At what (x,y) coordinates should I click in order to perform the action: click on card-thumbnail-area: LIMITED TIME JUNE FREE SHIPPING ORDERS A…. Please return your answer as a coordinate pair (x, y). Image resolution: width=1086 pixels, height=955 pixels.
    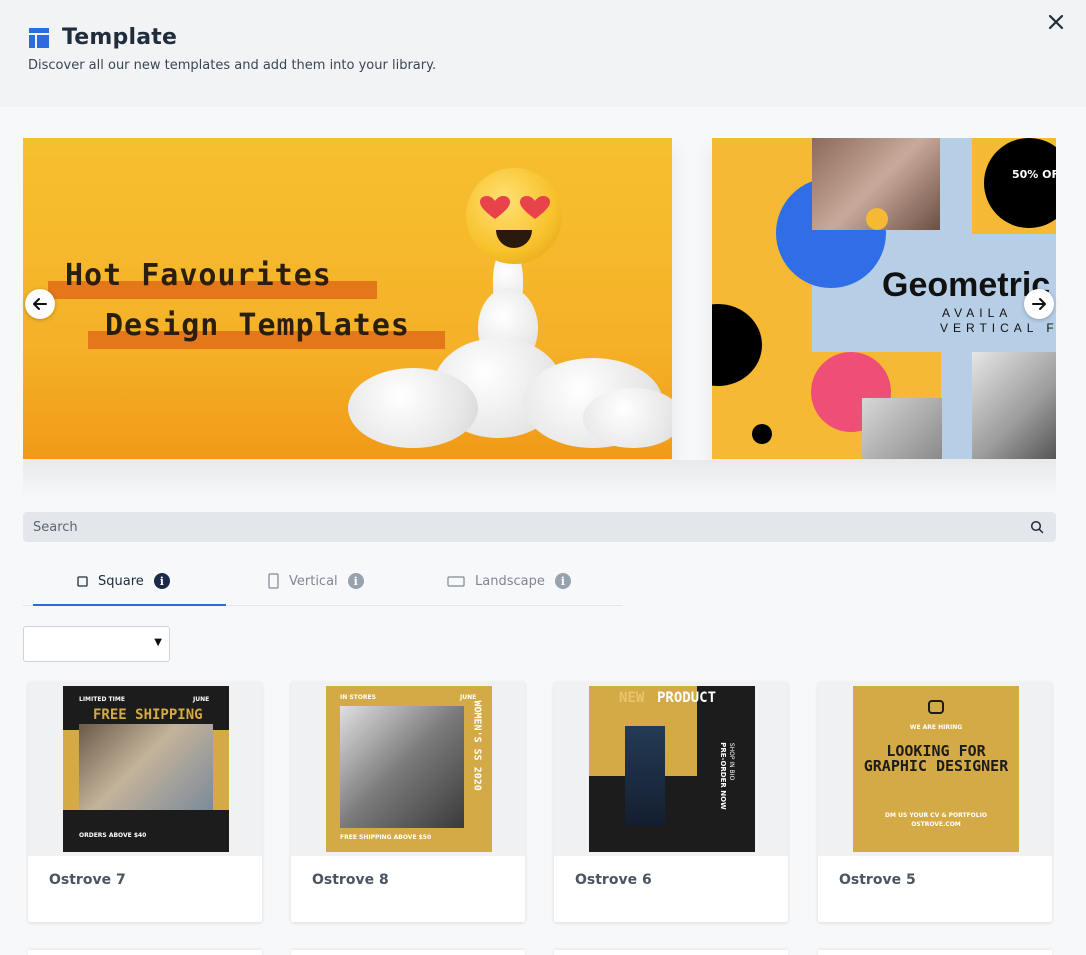
    Looking at the image, I should click on (145, 769).